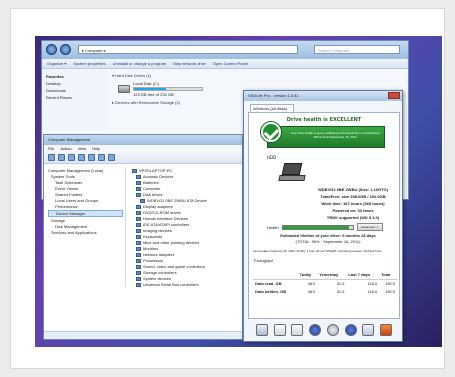 The width and height of the screenshot is (455, 377). I want to click on device-row: Human Interface Devices, so click(185, 218).